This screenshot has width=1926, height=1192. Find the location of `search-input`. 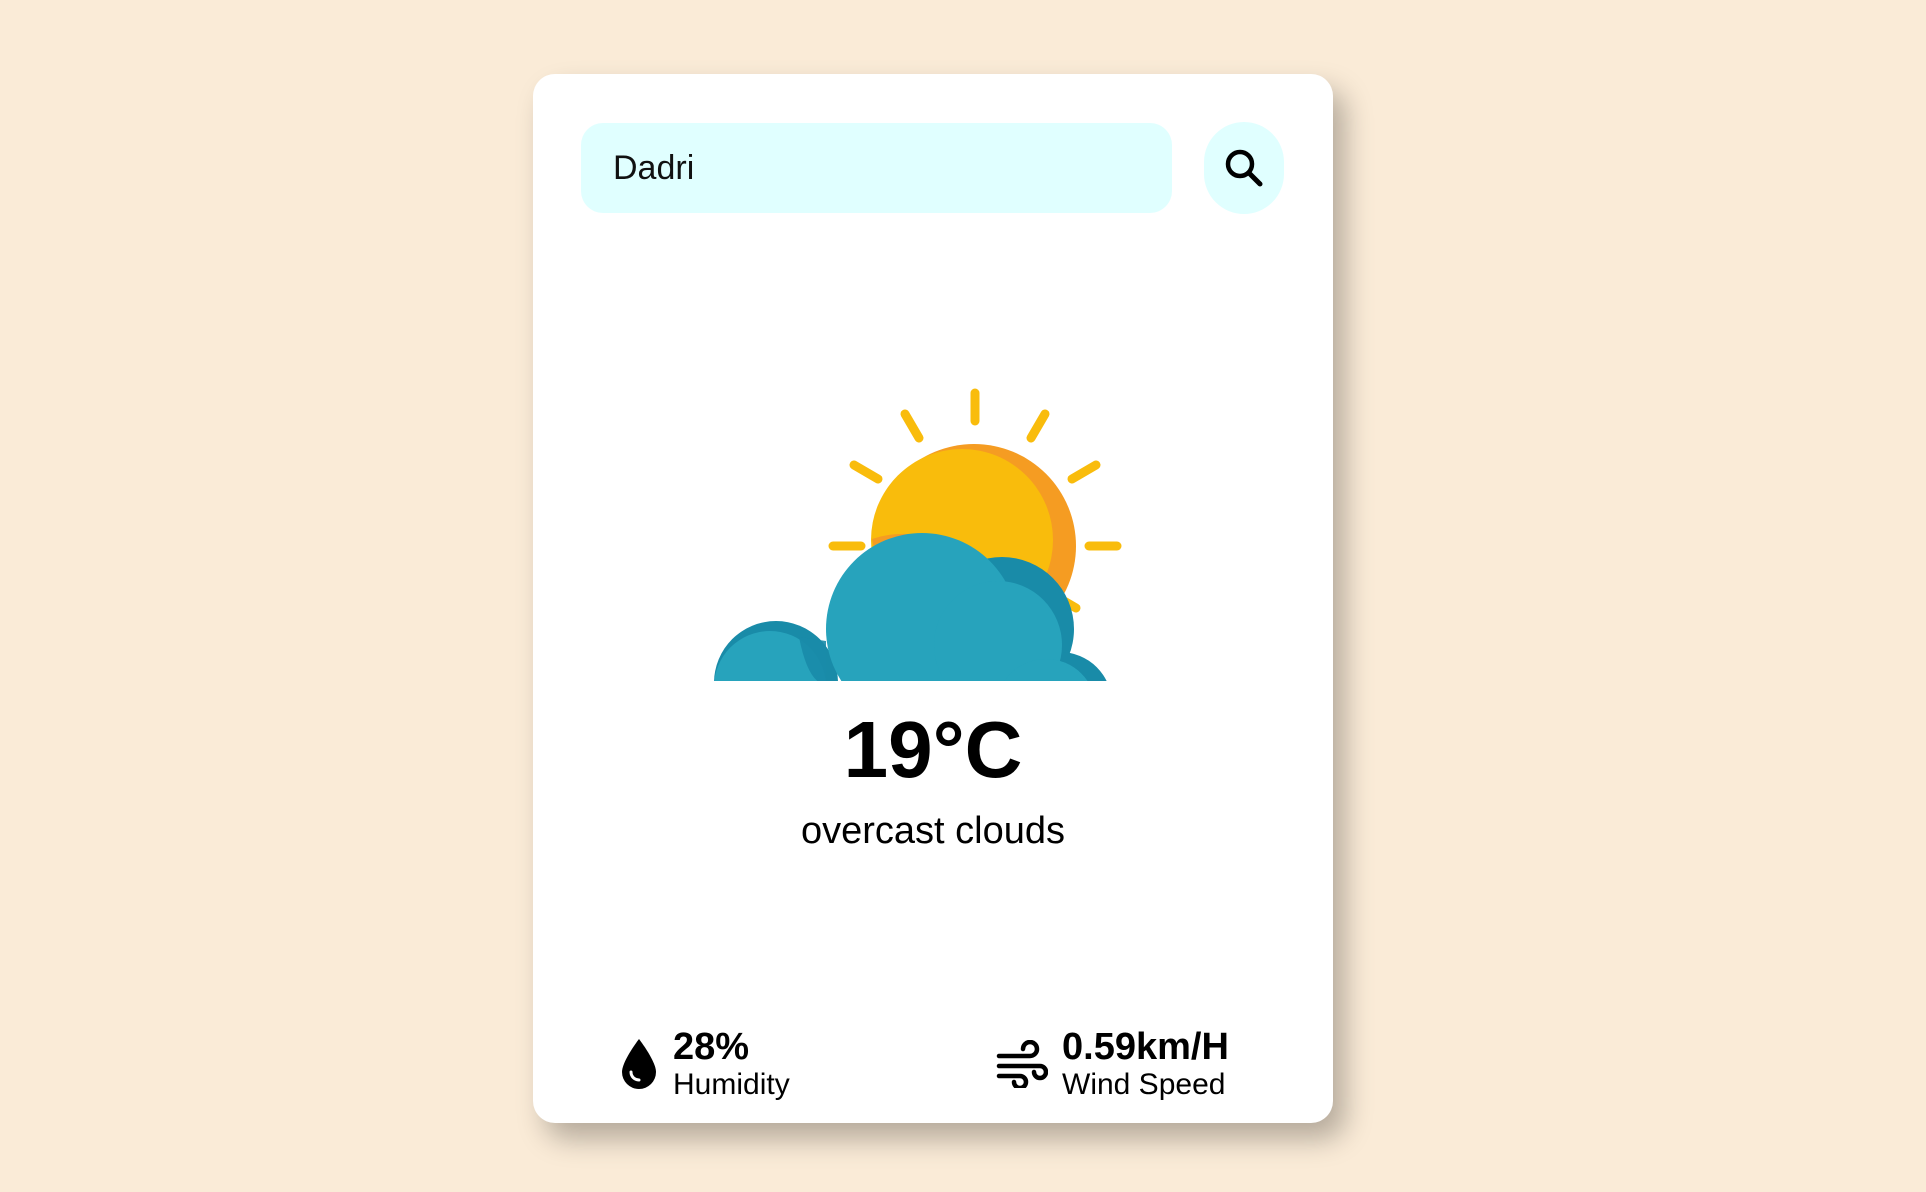

search-input is located at coordinates (876, 168).